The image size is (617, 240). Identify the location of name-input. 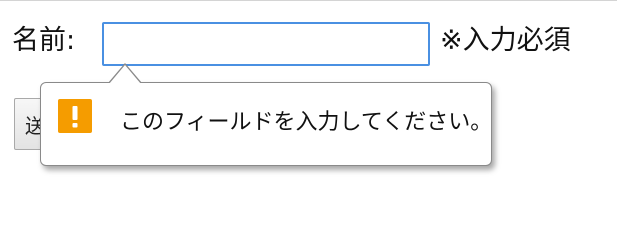
(266, 44).